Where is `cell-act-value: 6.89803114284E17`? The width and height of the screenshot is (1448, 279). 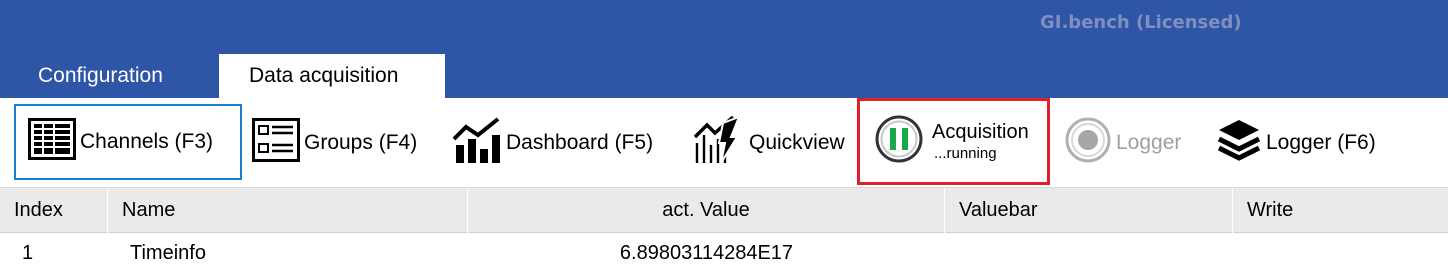
cell-act-value: 6.89803114284E17 is located at coordinates (706, 253).